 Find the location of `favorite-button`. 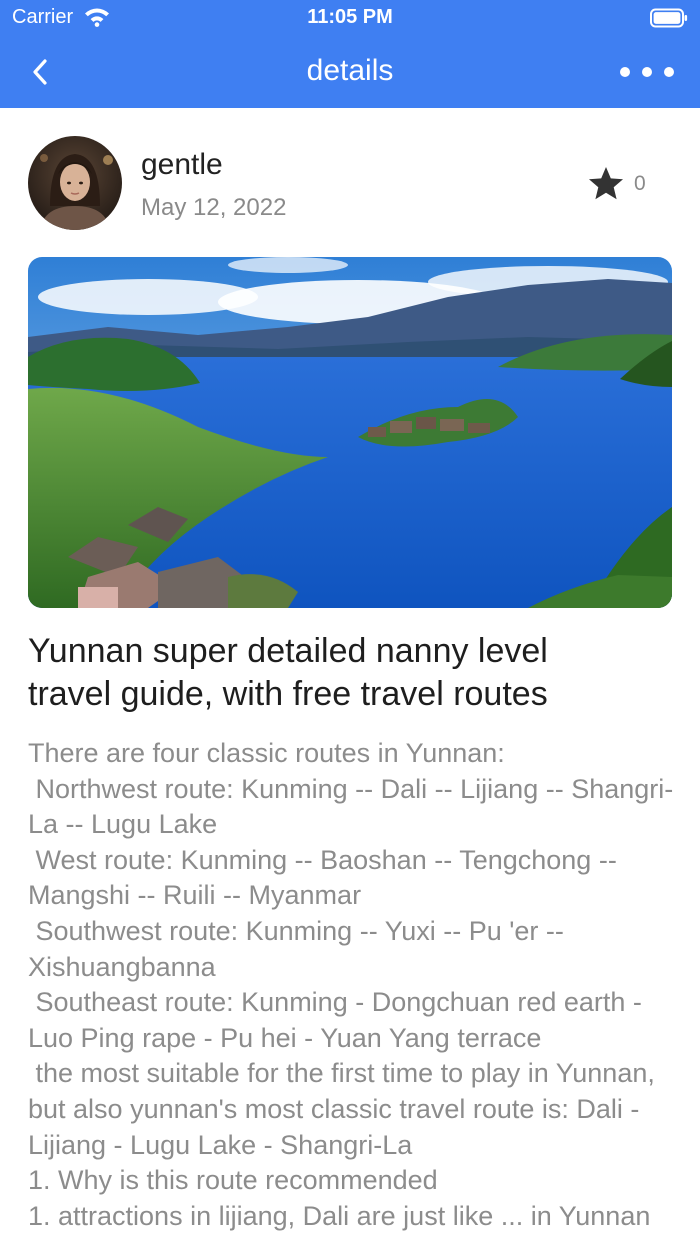

favorite-button is located at coordinates (606, 184).